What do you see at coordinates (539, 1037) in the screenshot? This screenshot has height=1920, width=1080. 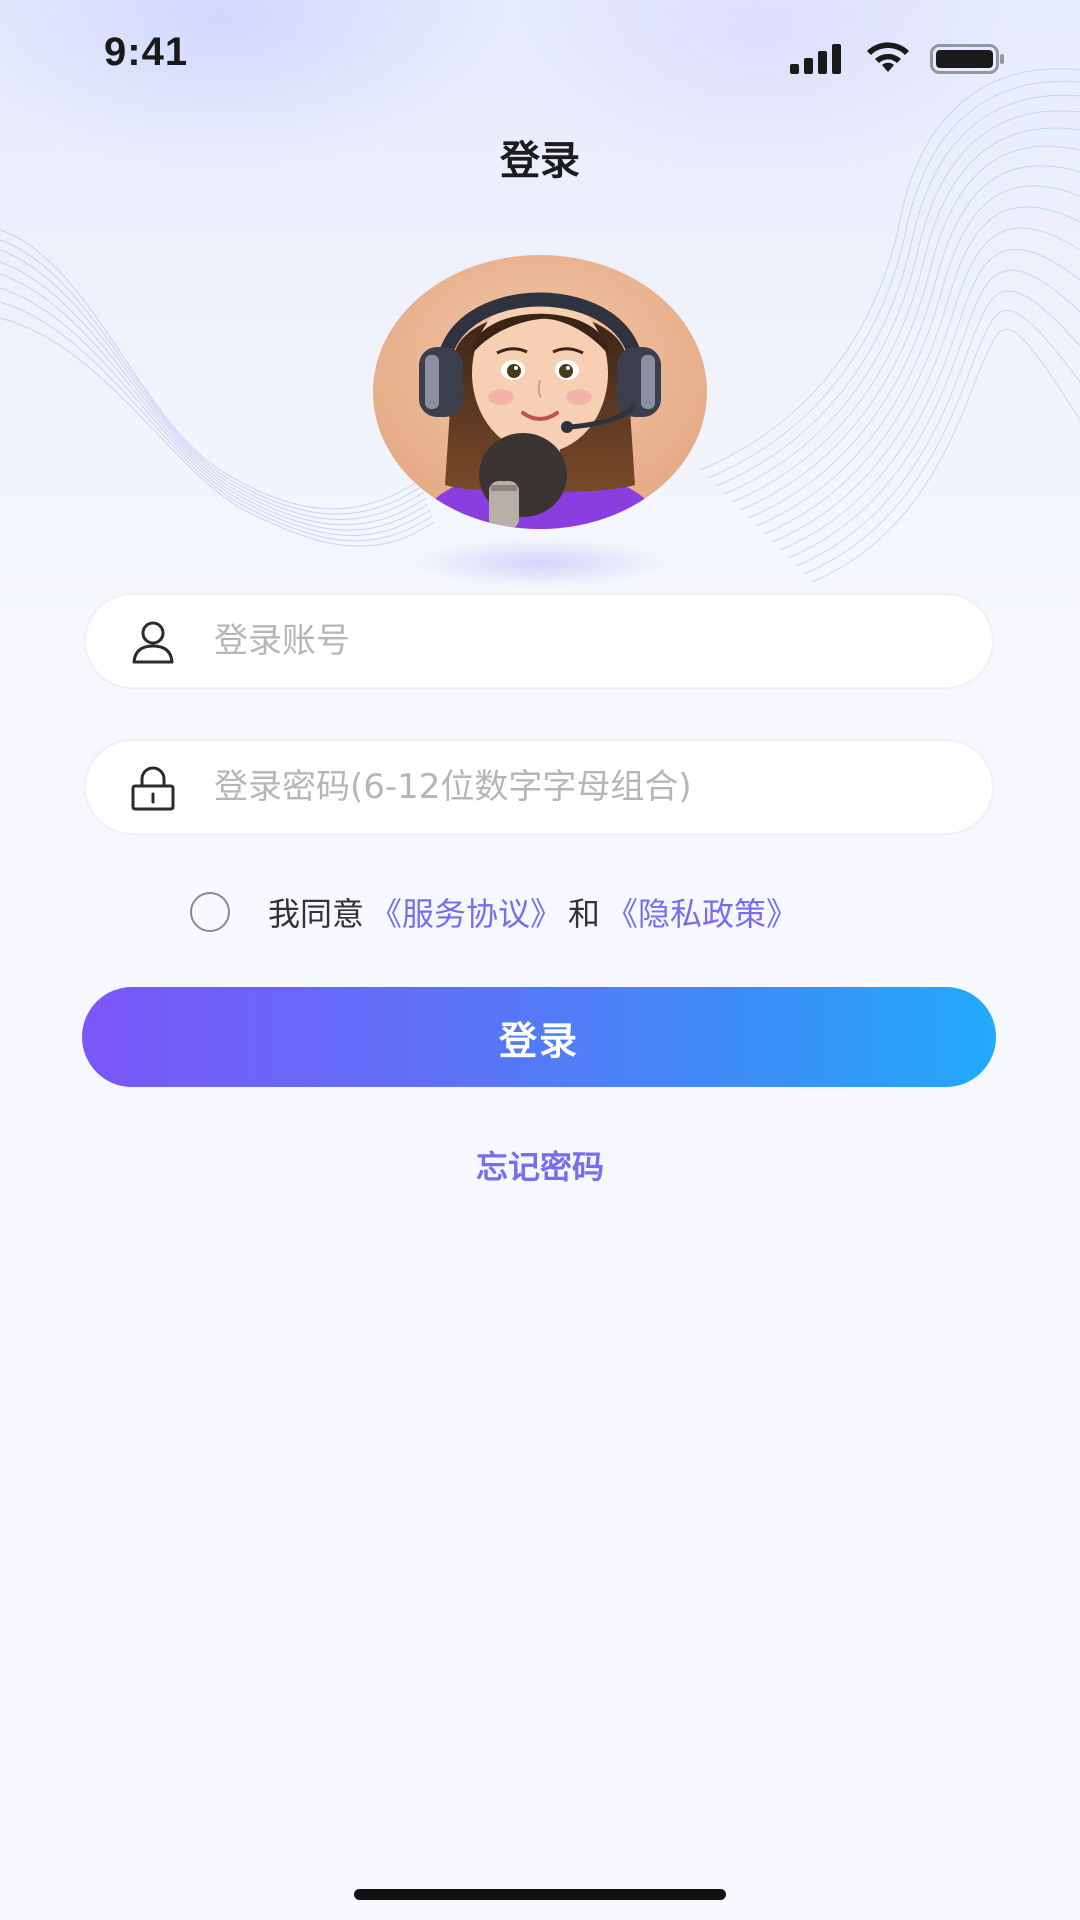 I see `login-button: 登录` at bounding box center [539, 1037].